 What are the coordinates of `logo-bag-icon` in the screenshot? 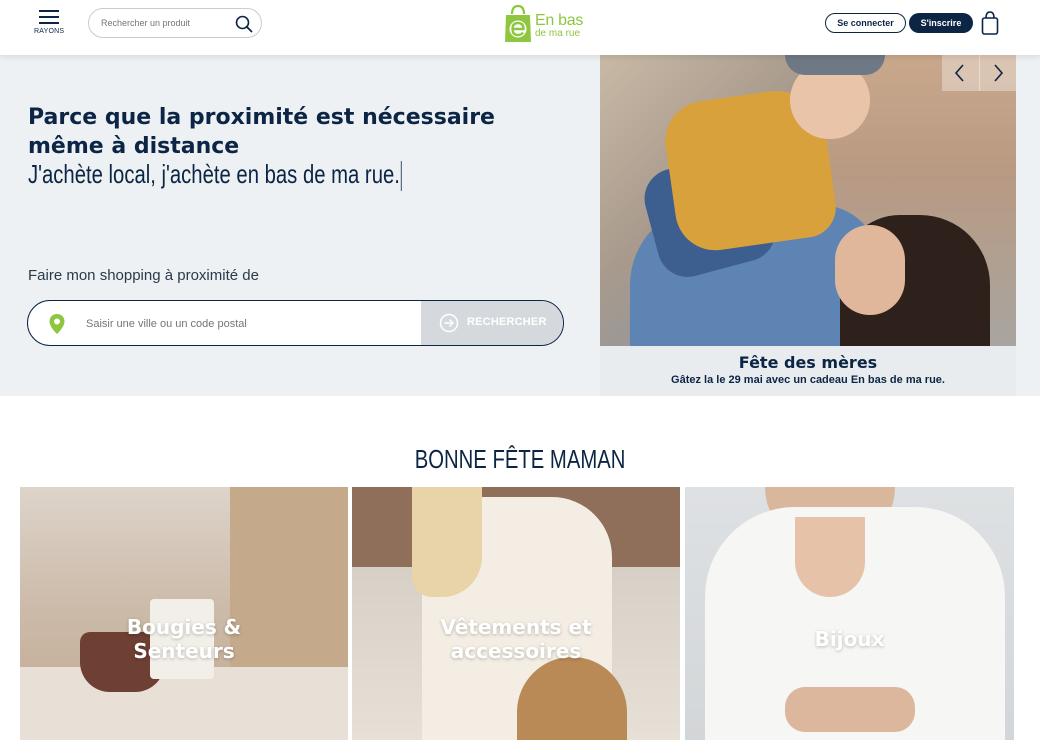 It's located at (518, 23).